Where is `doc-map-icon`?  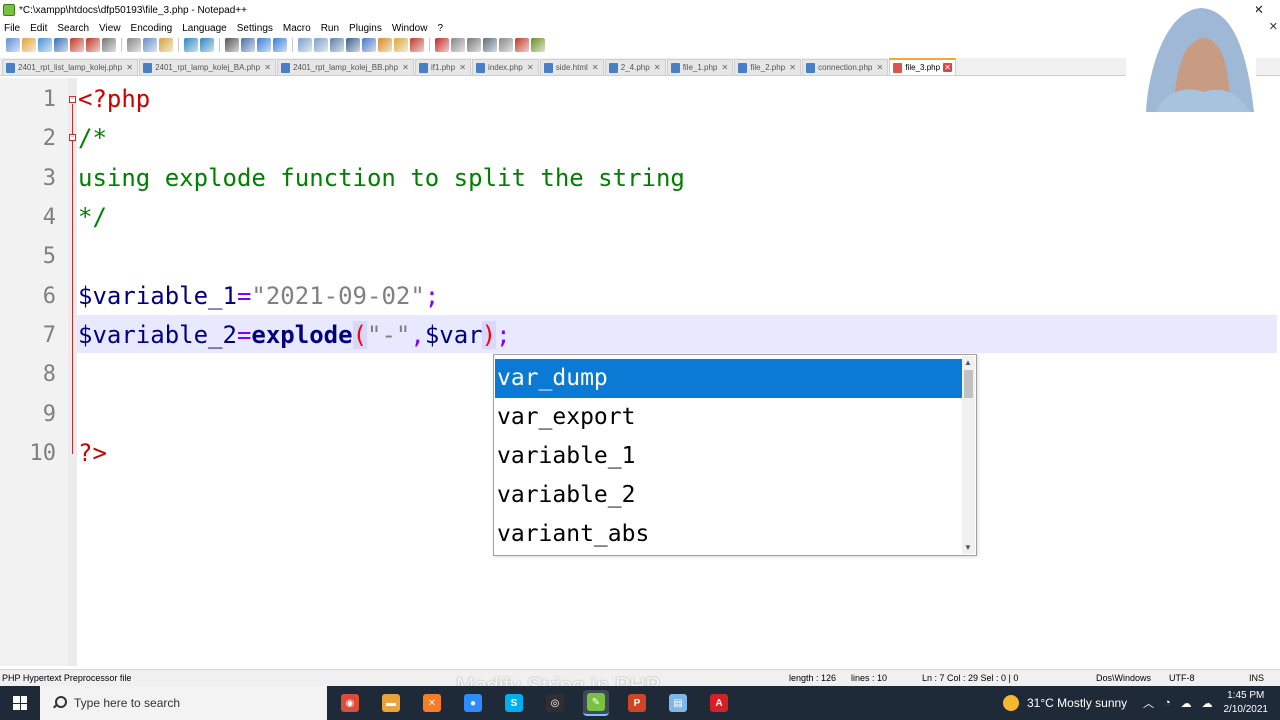 doc-map-icon is located at coordinates (385, 45).